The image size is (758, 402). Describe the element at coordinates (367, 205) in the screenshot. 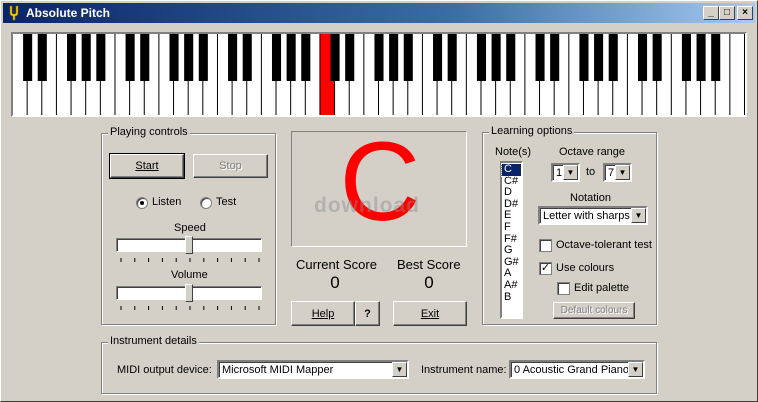

I see `watermark-text: download` at that location.